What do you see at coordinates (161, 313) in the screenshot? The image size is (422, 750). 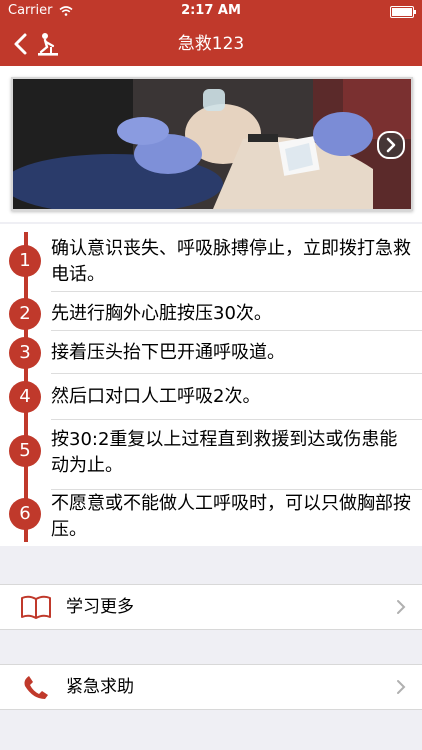 I see `step-text: 先进行胸外心脏按压30次。` at bounding box center [161, 313].